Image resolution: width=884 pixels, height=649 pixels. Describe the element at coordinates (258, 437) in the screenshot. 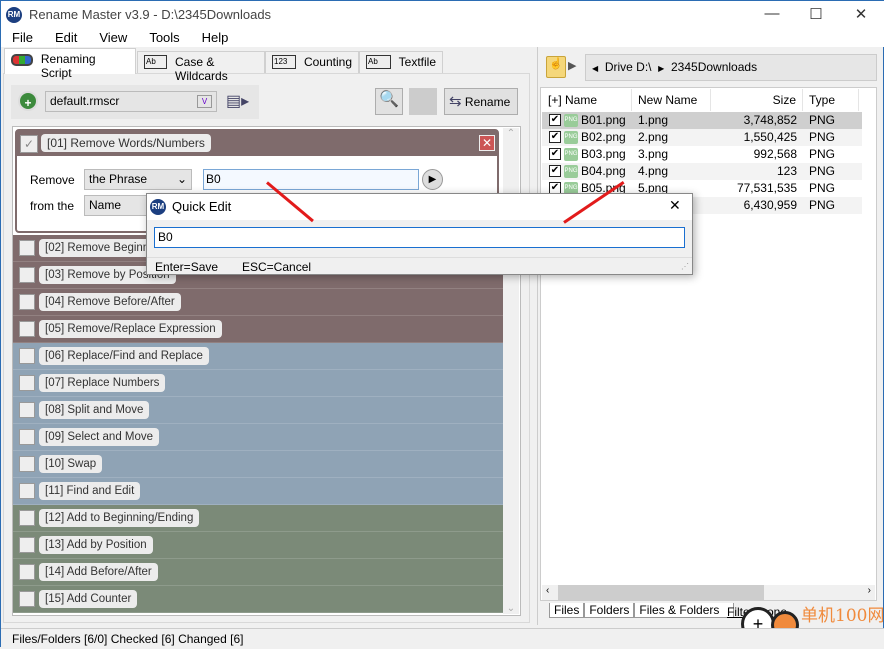

I see `script-item: [09] Select and Move` at that location.